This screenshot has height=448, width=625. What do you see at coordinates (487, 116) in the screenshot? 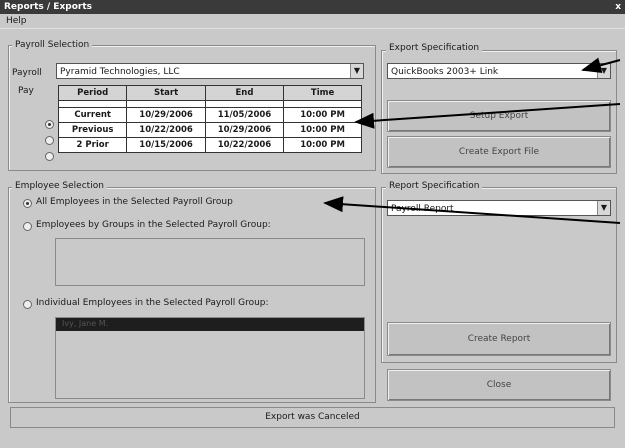
I see `callout-arrow-period-icon` at bounding box center [487, 116].